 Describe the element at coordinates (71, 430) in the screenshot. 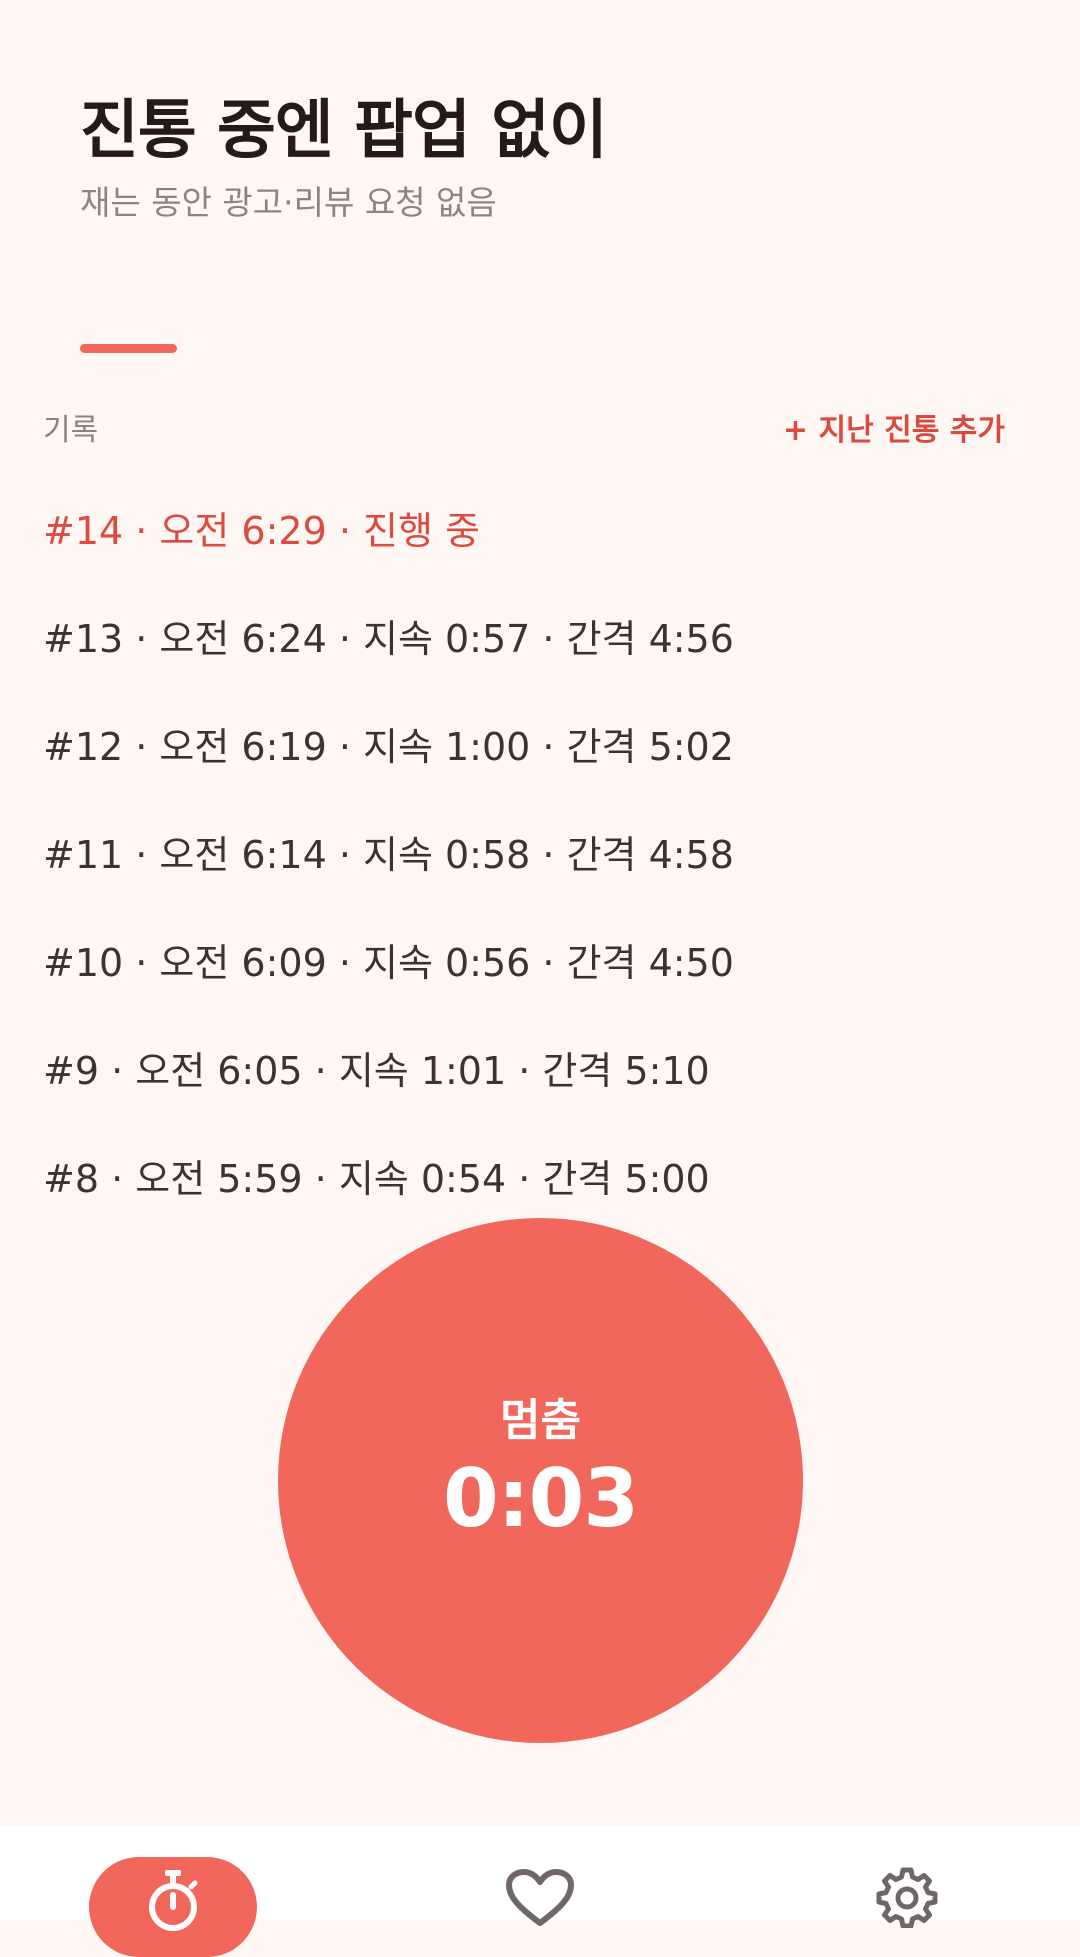

I see `records-section-label: 기록` at that location.